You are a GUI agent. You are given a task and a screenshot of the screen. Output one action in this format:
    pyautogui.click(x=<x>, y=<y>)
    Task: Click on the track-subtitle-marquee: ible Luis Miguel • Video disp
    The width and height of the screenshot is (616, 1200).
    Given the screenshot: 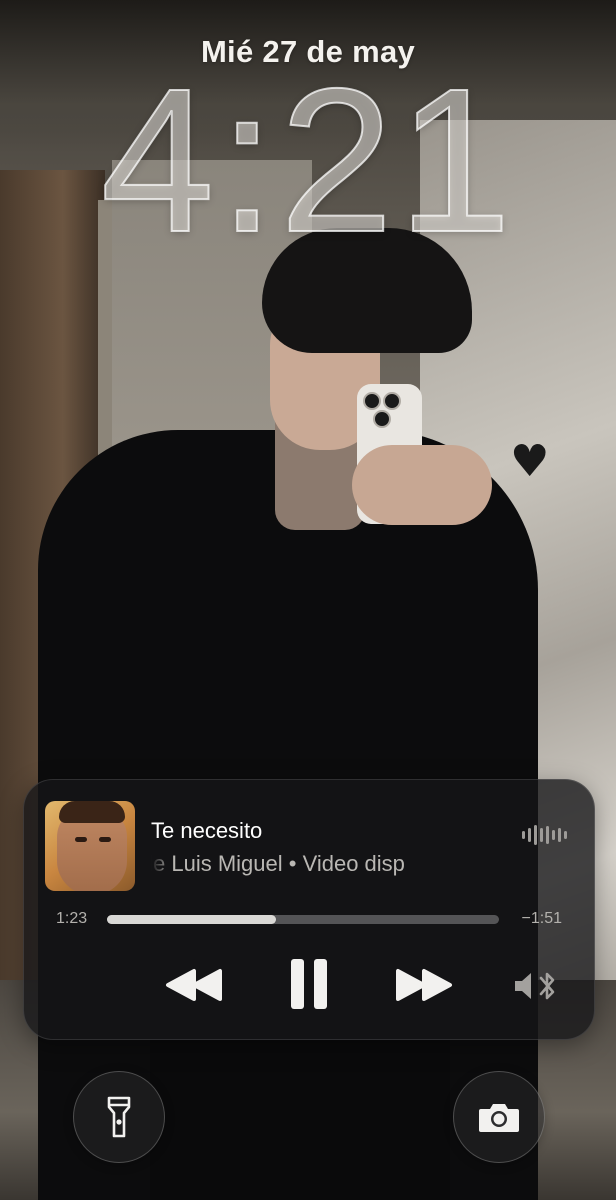 What is the action you would take?
    pyautogui.click(x=330, y=866)
    